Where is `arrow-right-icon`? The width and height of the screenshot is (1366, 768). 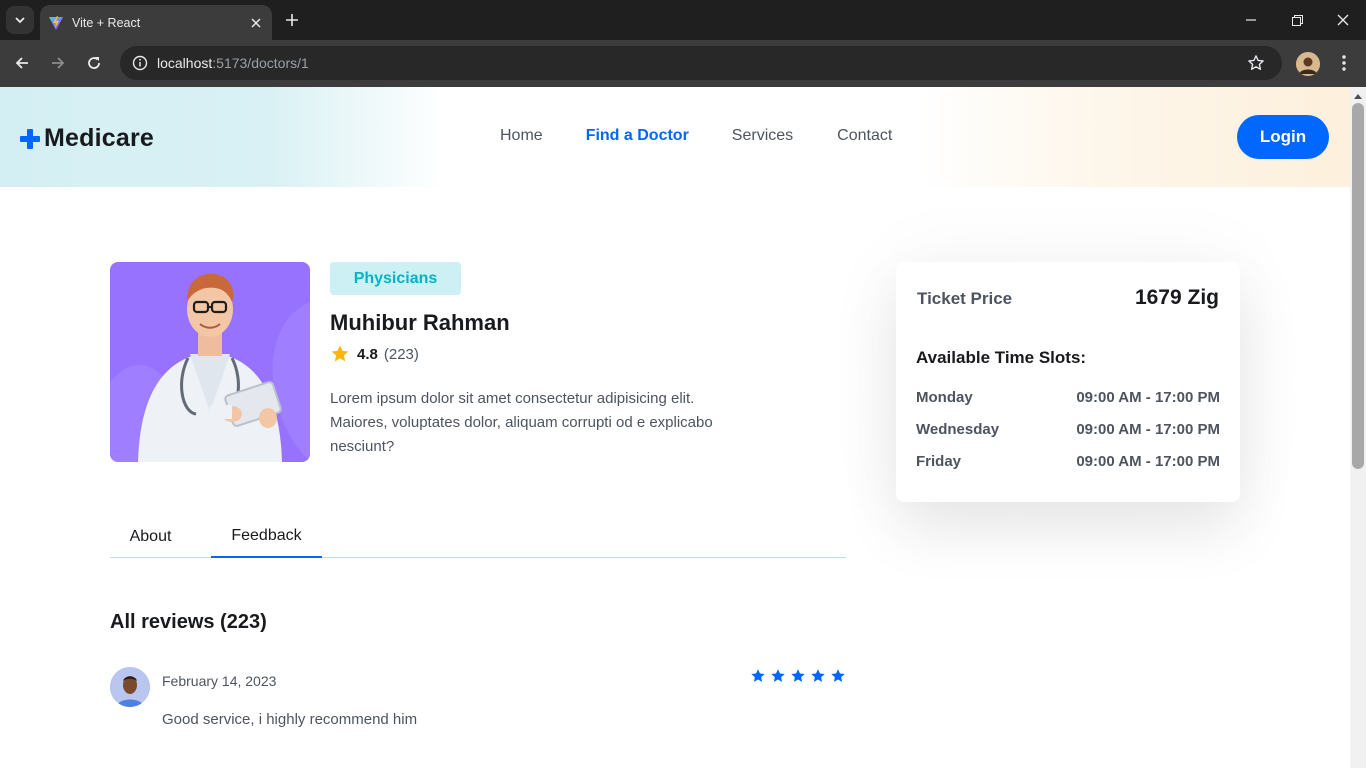
arrow-right-icon is located at coordinates (58, 63).